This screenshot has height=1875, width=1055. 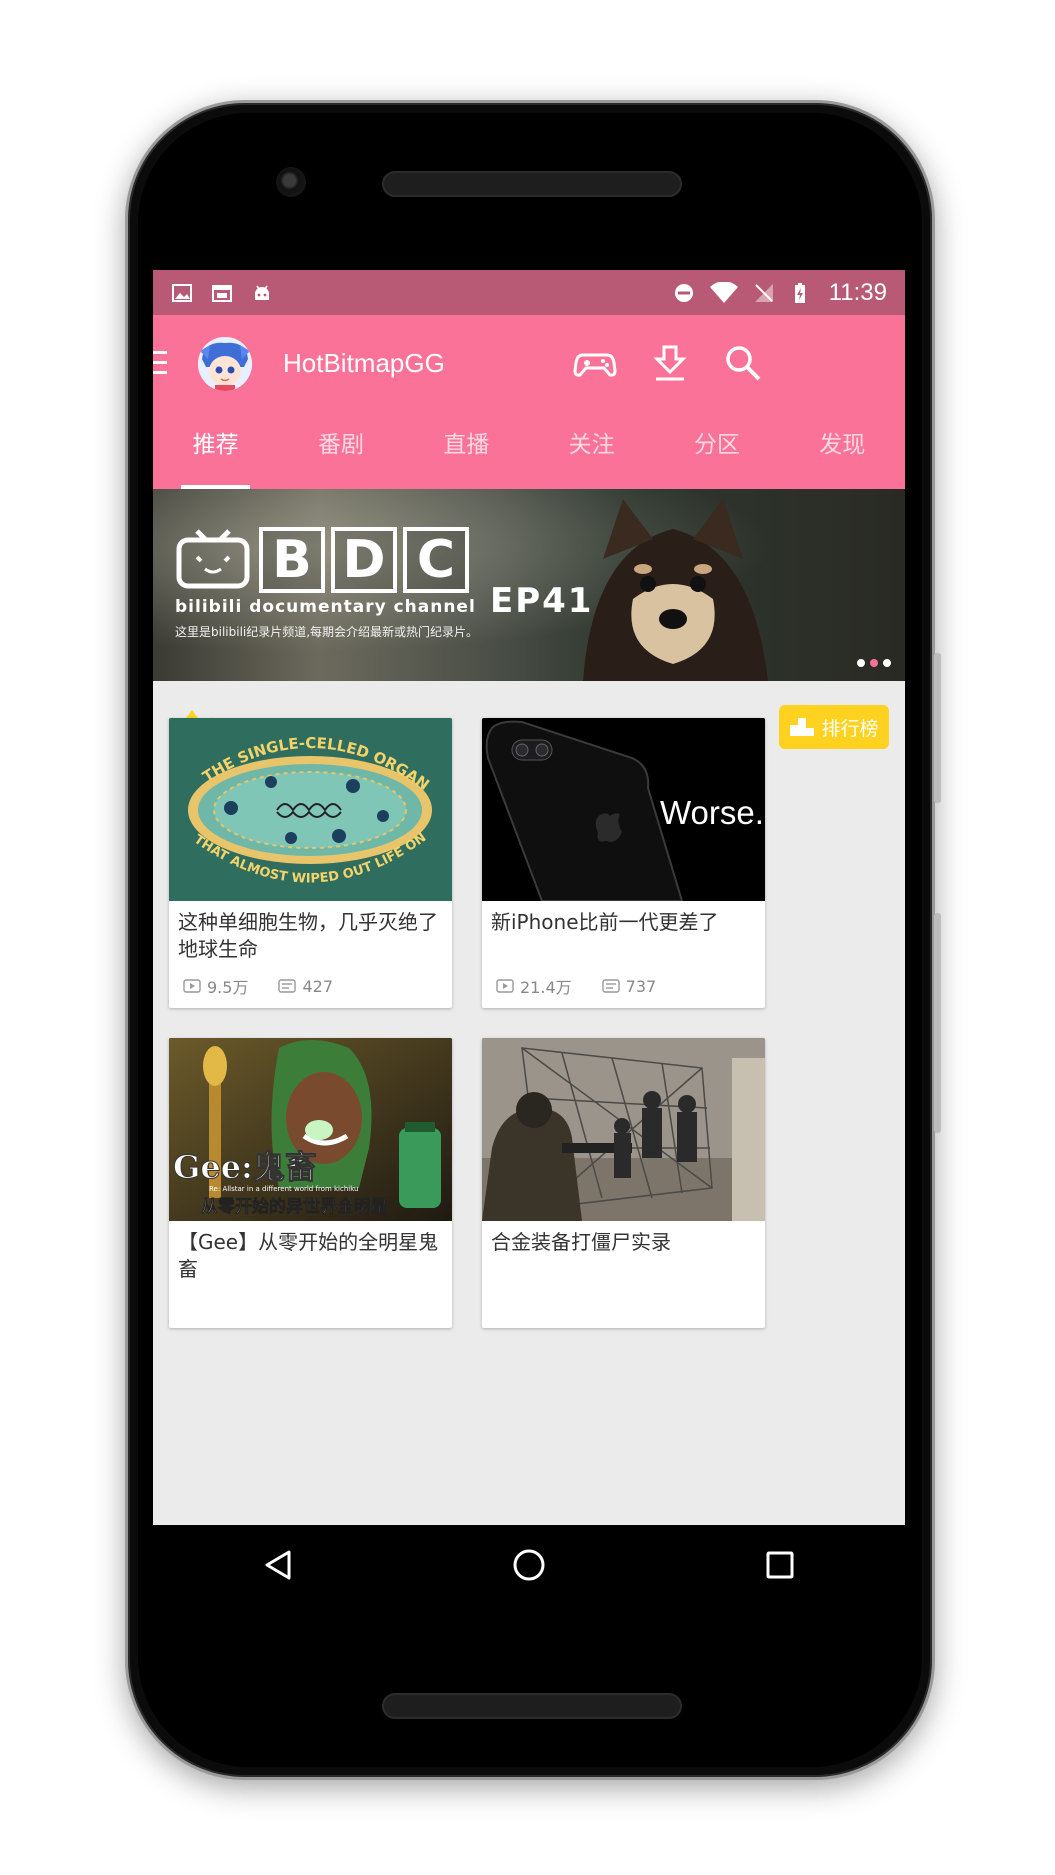 I want to click on carousel-indicator, so click(x=874, y=663).